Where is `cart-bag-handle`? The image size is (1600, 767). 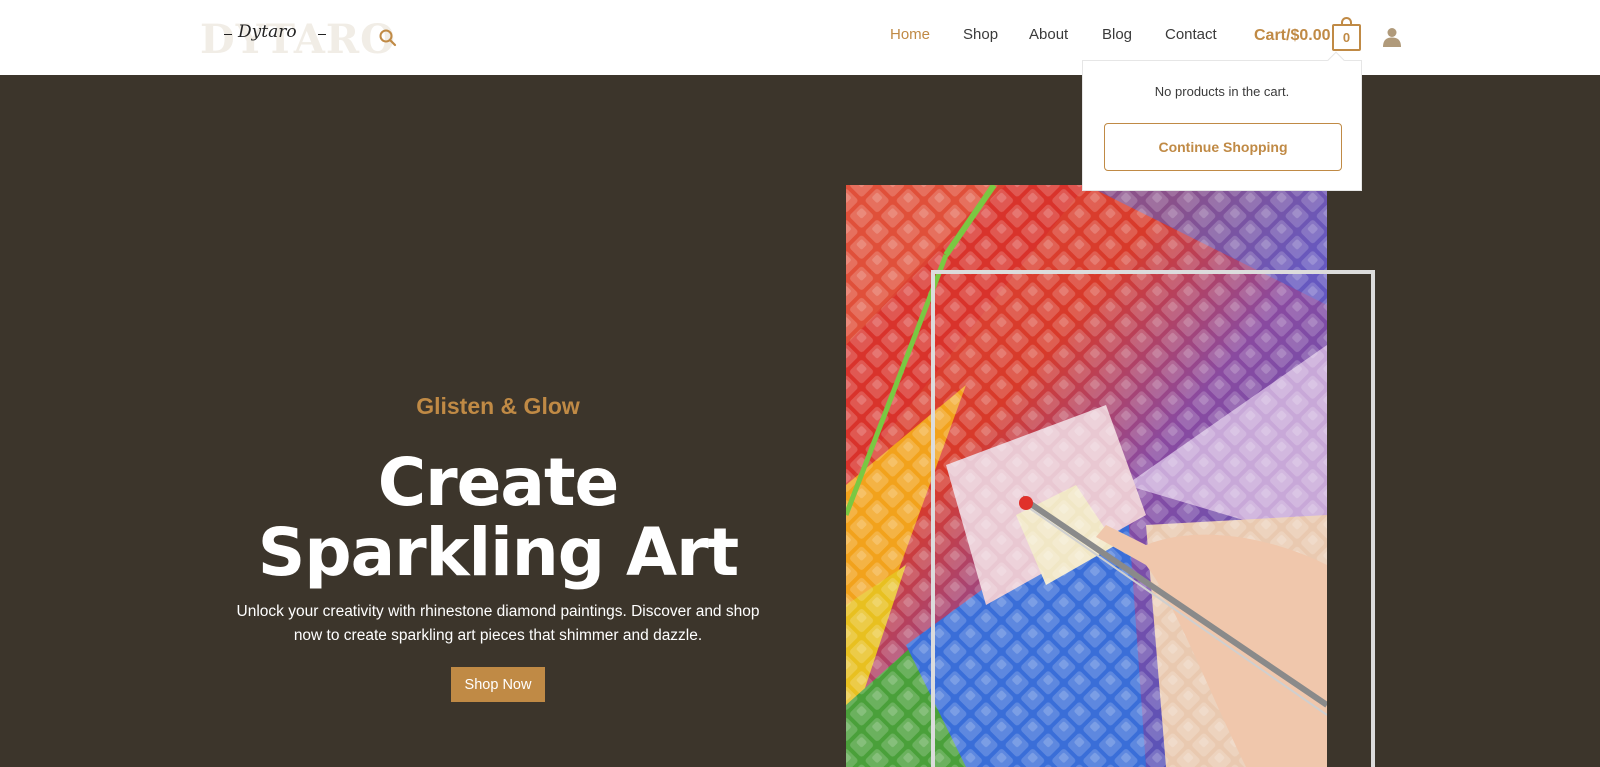 cart-bag-handle is located at coordinates (1346, 21).